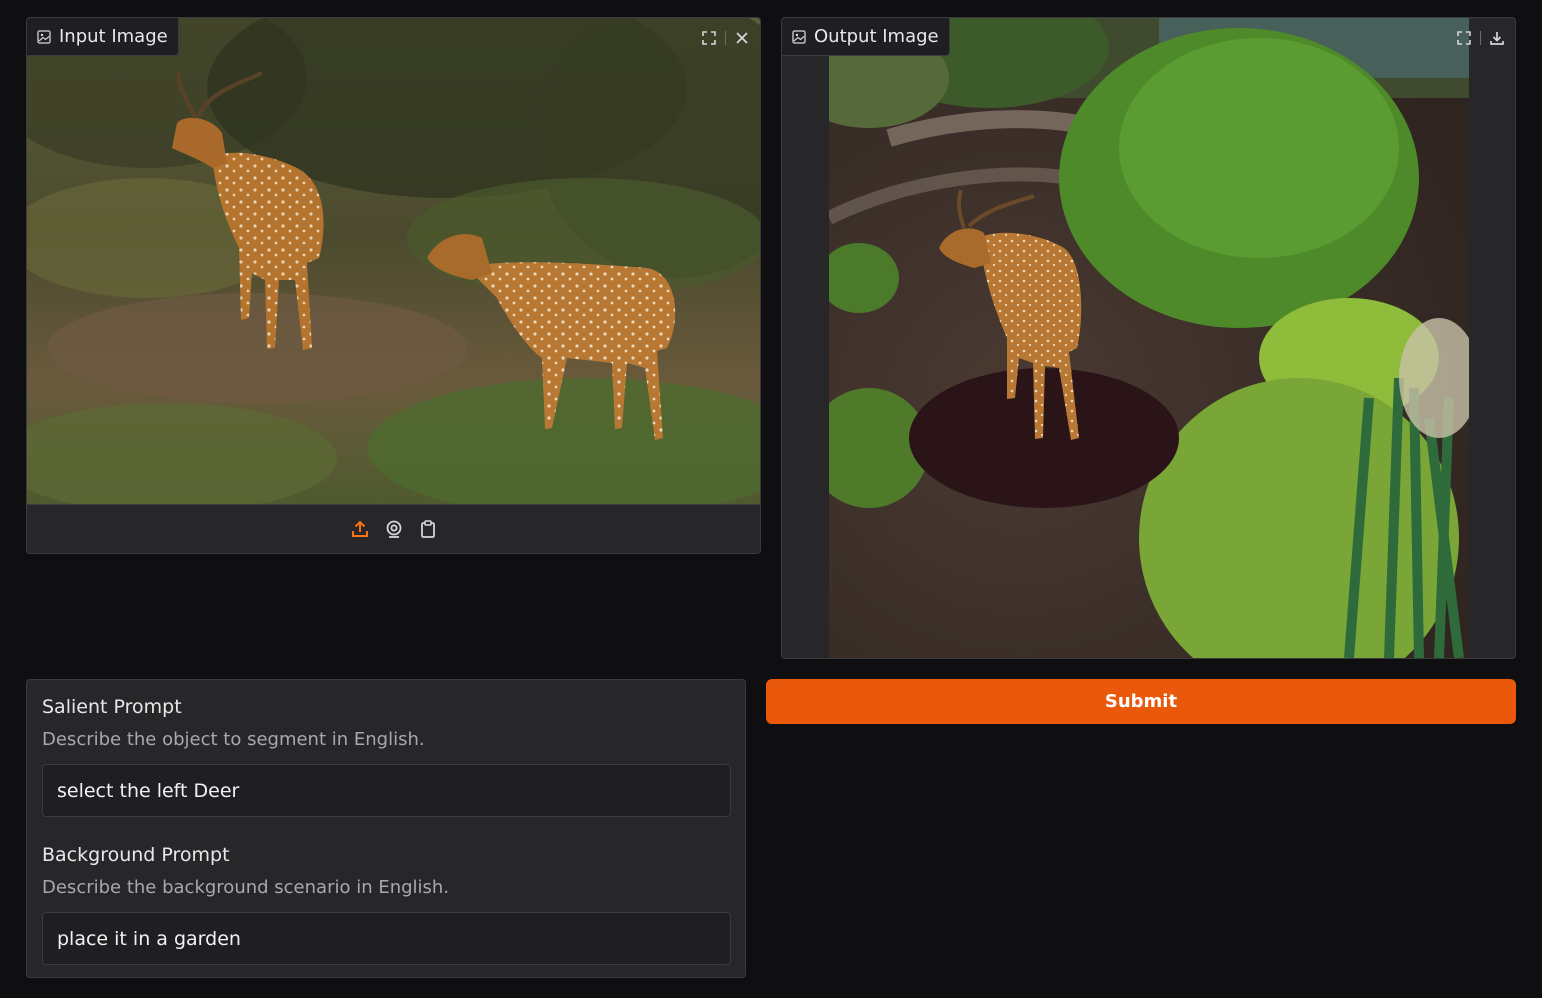  I want to click on background-prompt-title: Background Prompt, so click(136, 855).